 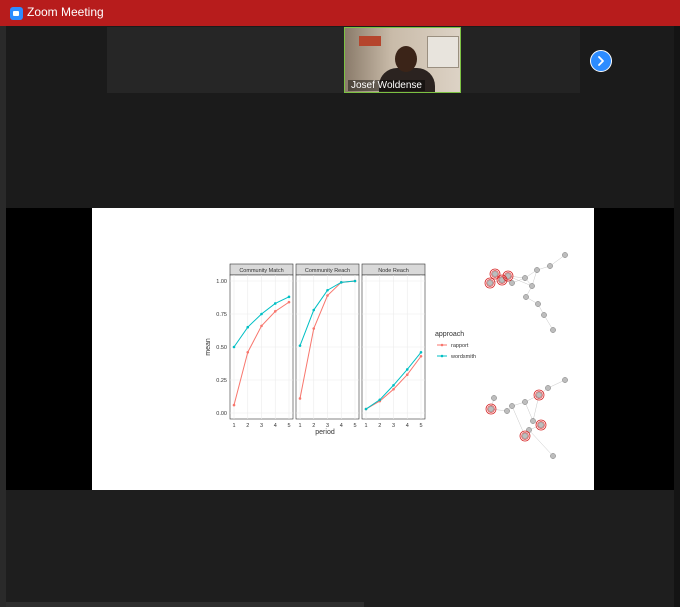 I want to click on participant-name: Josef Woldense, so click(x=386, y=85).